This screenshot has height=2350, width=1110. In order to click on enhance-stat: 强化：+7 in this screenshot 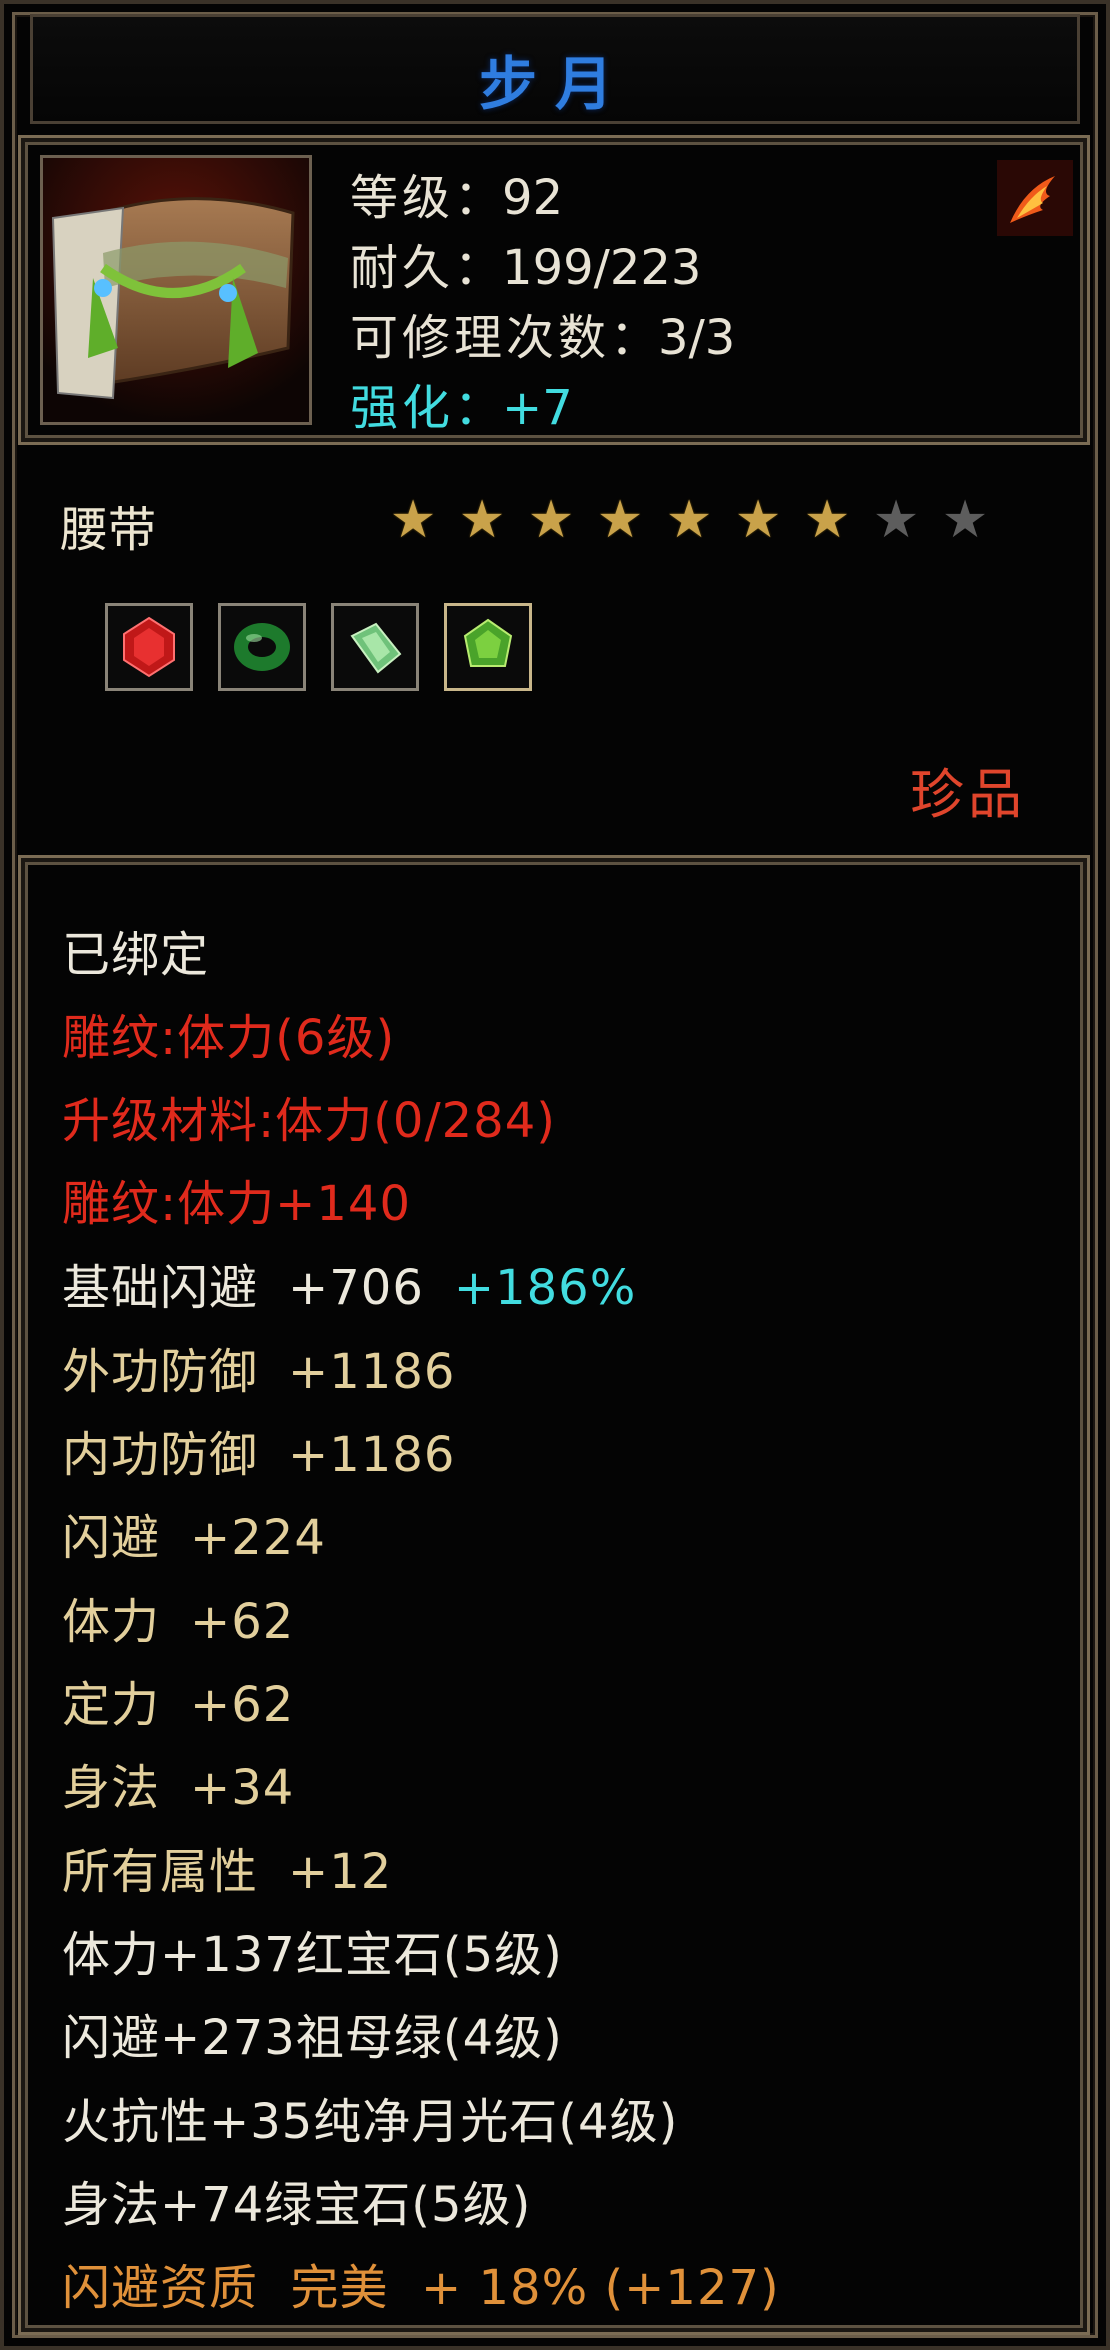, I will do `click(461, 408)`.